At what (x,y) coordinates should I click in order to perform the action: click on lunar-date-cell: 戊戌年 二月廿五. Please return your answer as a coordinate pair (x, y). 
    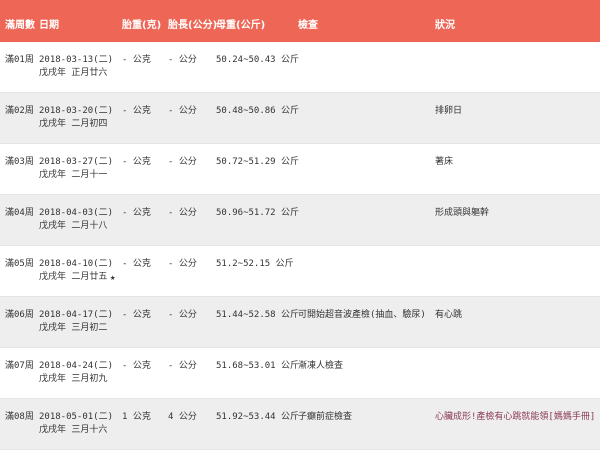
    Looking at the image, I should click on (73, 277).